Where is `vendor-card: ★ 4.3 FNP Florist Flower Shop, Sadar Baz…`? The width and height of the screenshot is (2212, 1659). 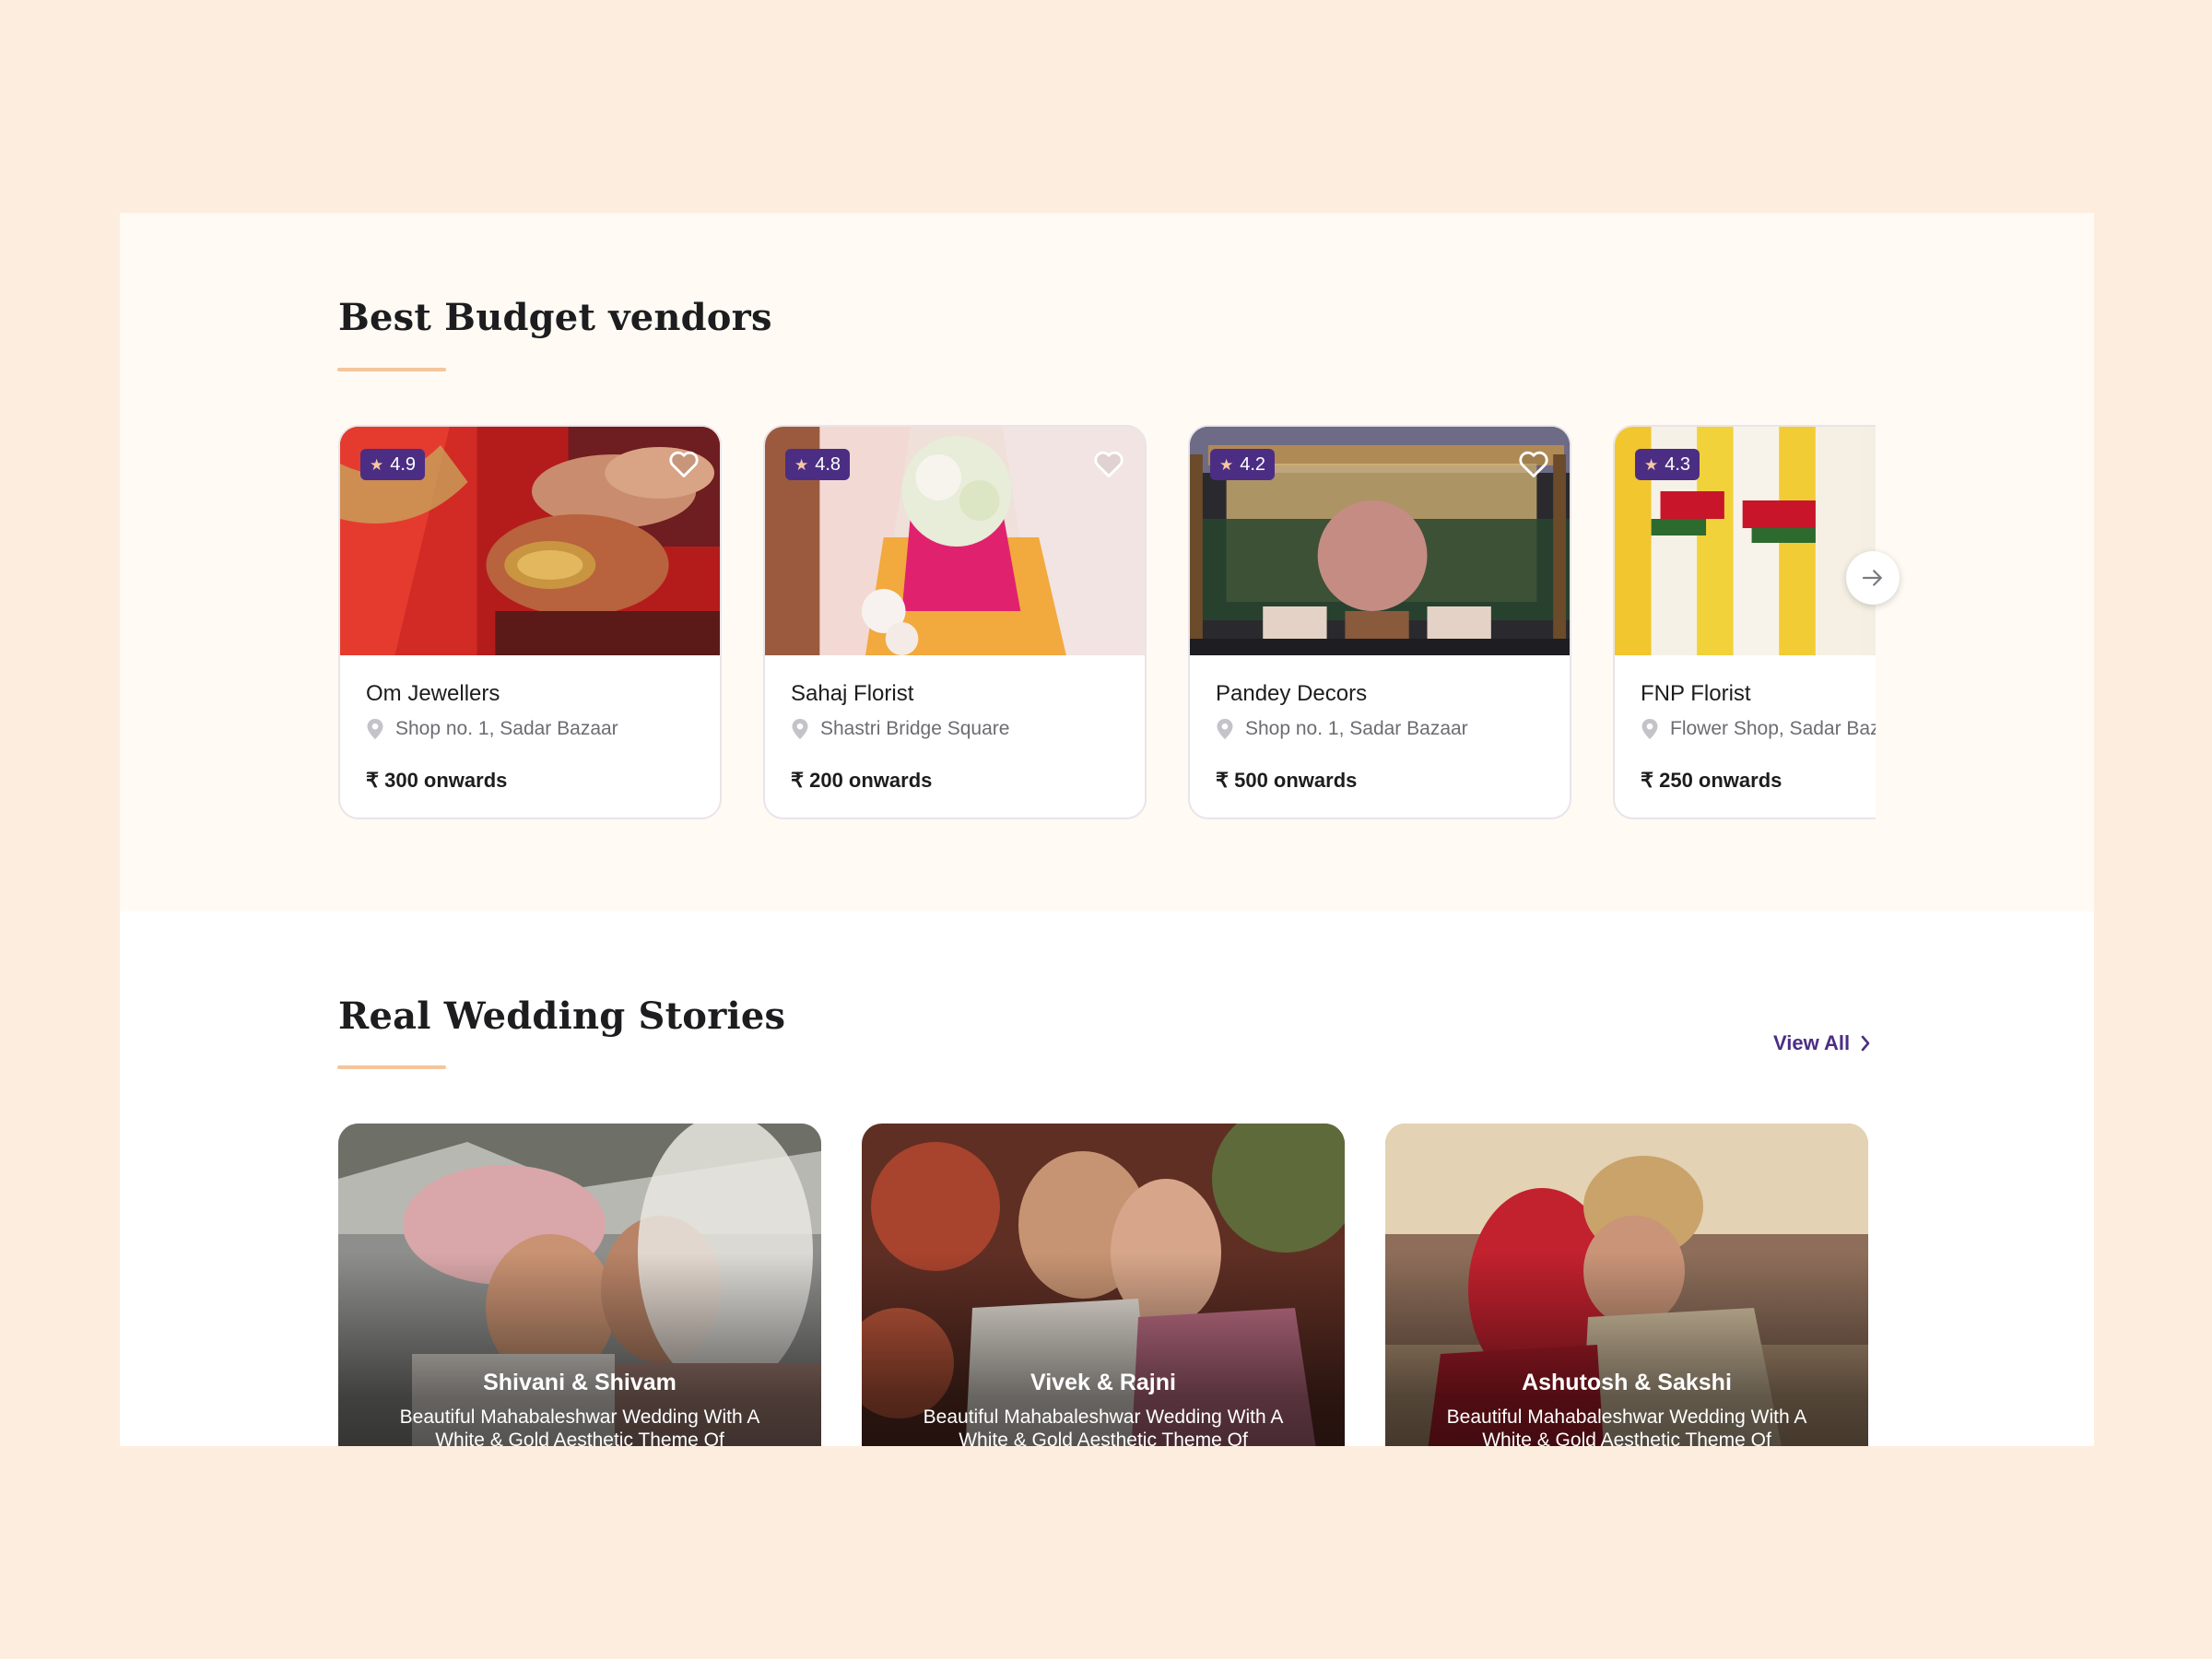 vendor-card: ★ 4.3 FNP Florist Flower Shop, Sadar Baz… is located at coordinates (1744, 622).